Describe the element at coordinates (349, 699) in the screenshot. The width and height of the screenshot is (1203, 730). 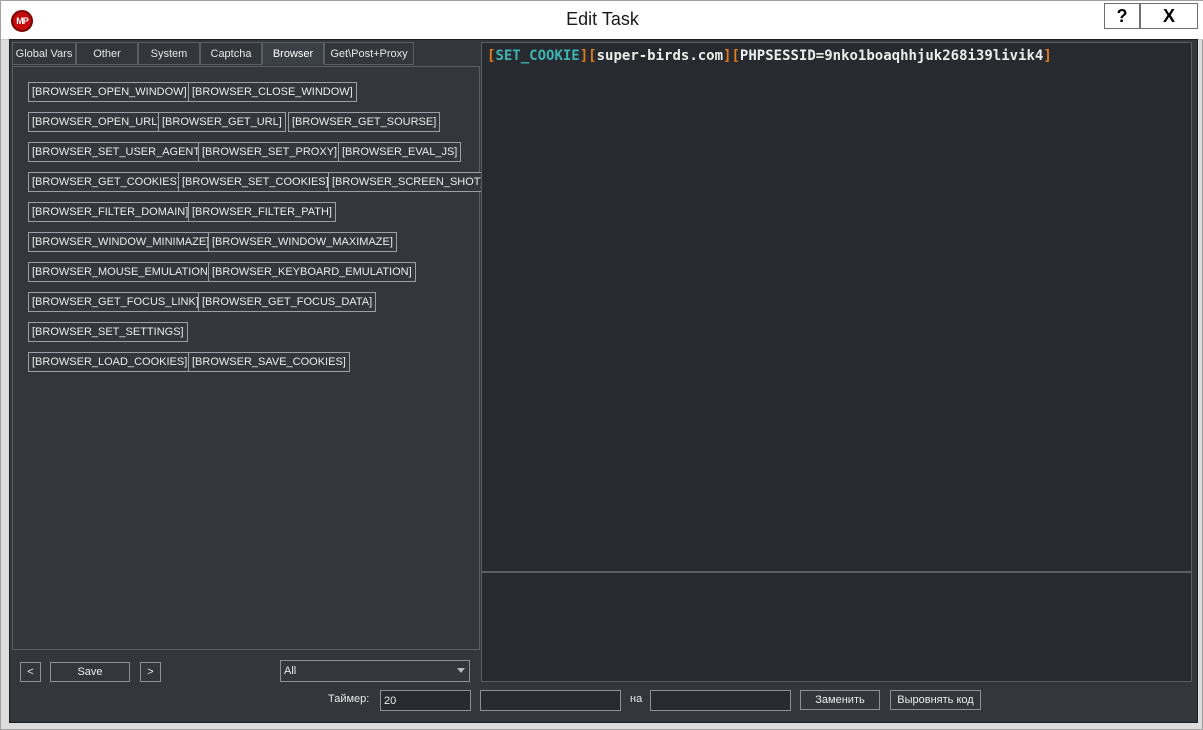
I see `timer-label: Таймер:` at that location.